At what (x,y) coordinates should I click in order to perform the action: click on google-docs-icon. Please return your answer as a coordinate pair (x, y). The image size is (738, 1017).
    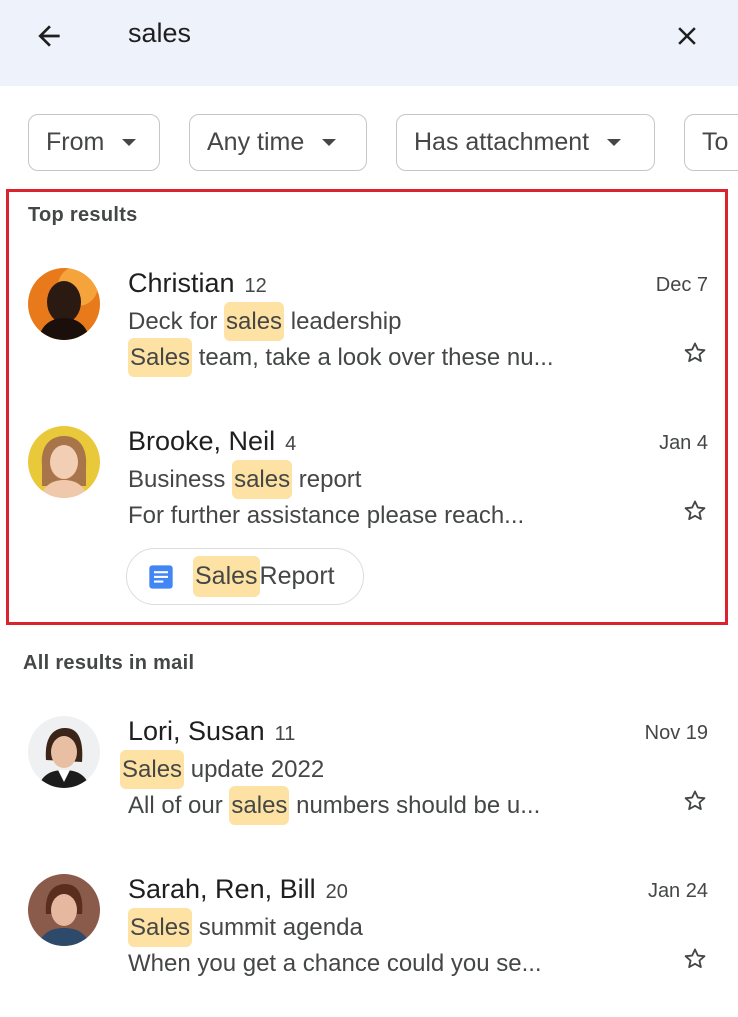
    Looking at the image, I should click on (161, 576).